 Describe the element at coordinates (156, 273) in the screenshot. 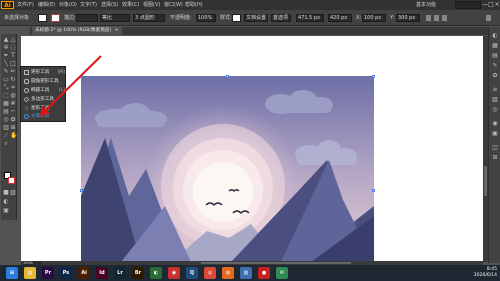

I see `media-player-icon: ◐` at that location.